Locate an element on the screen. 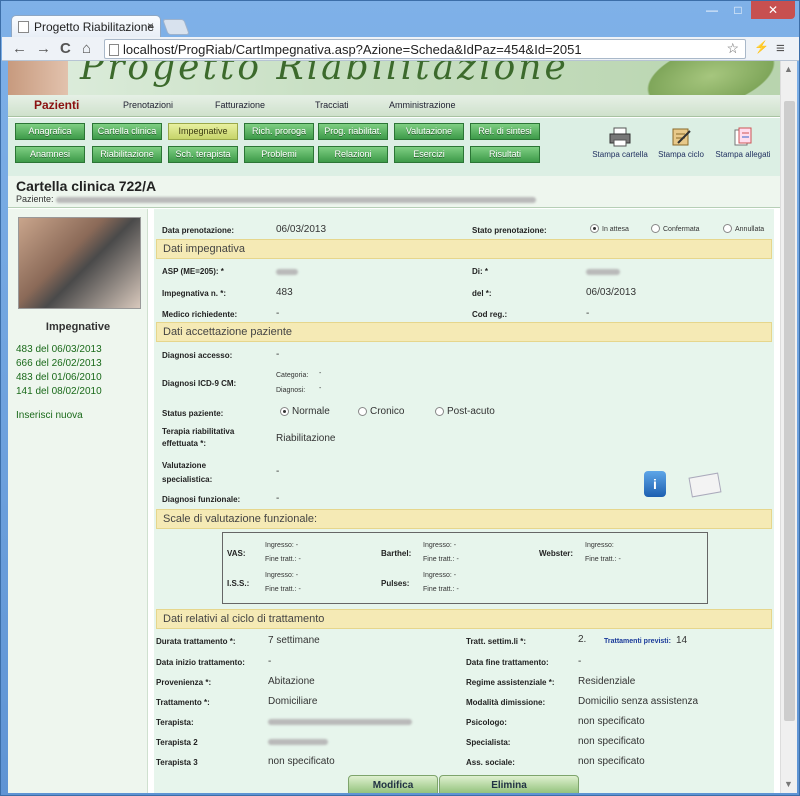 Image resolution: width=800 pixels, height=796 pixels. bookmark-star-icon: ☆ is located at coordinates (732, 48).